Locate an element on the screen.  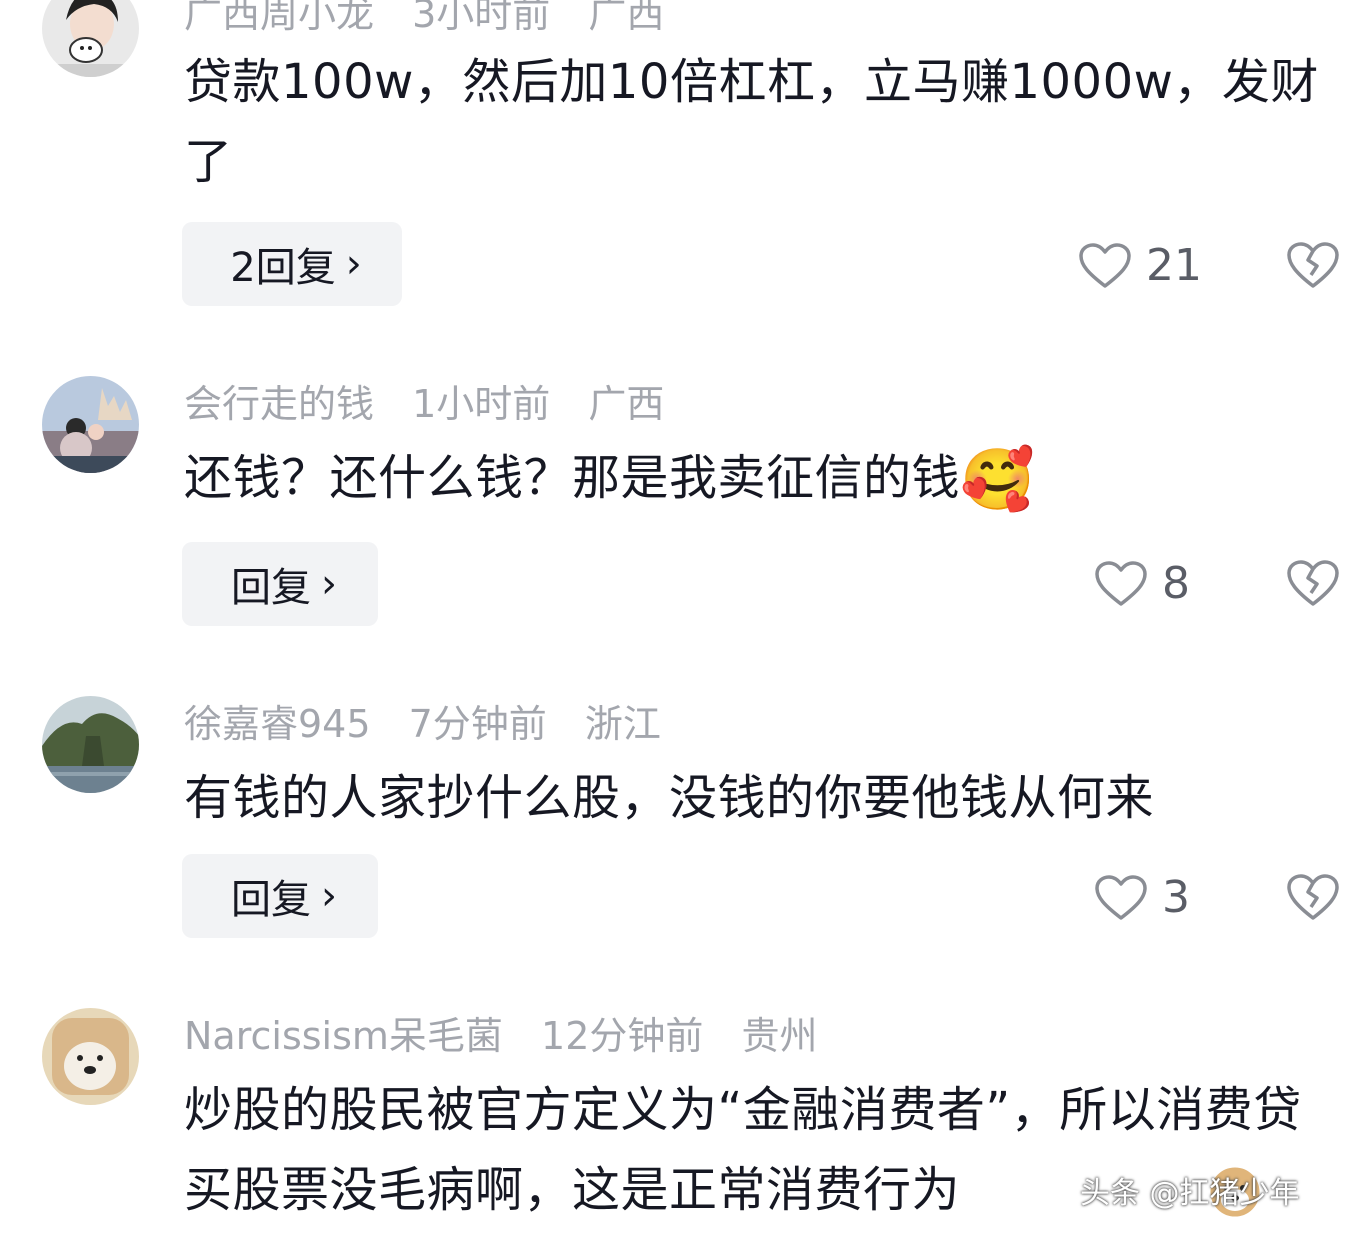
comment-meta: 会行走的钱 1小时前 广西 is located at coordinates (437, 404).